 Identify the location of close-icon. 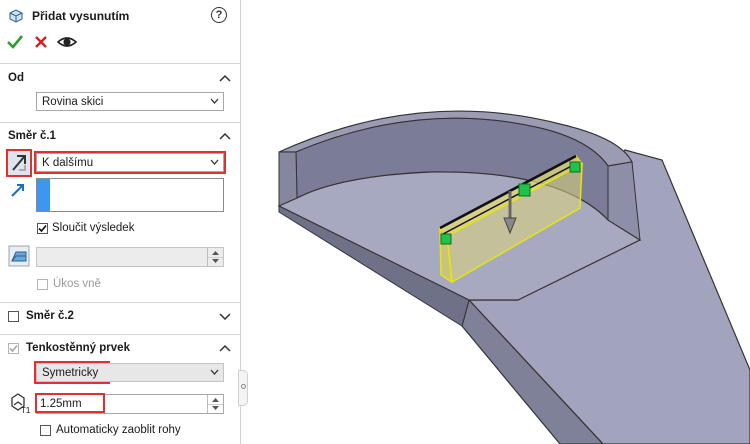
(41, 42).